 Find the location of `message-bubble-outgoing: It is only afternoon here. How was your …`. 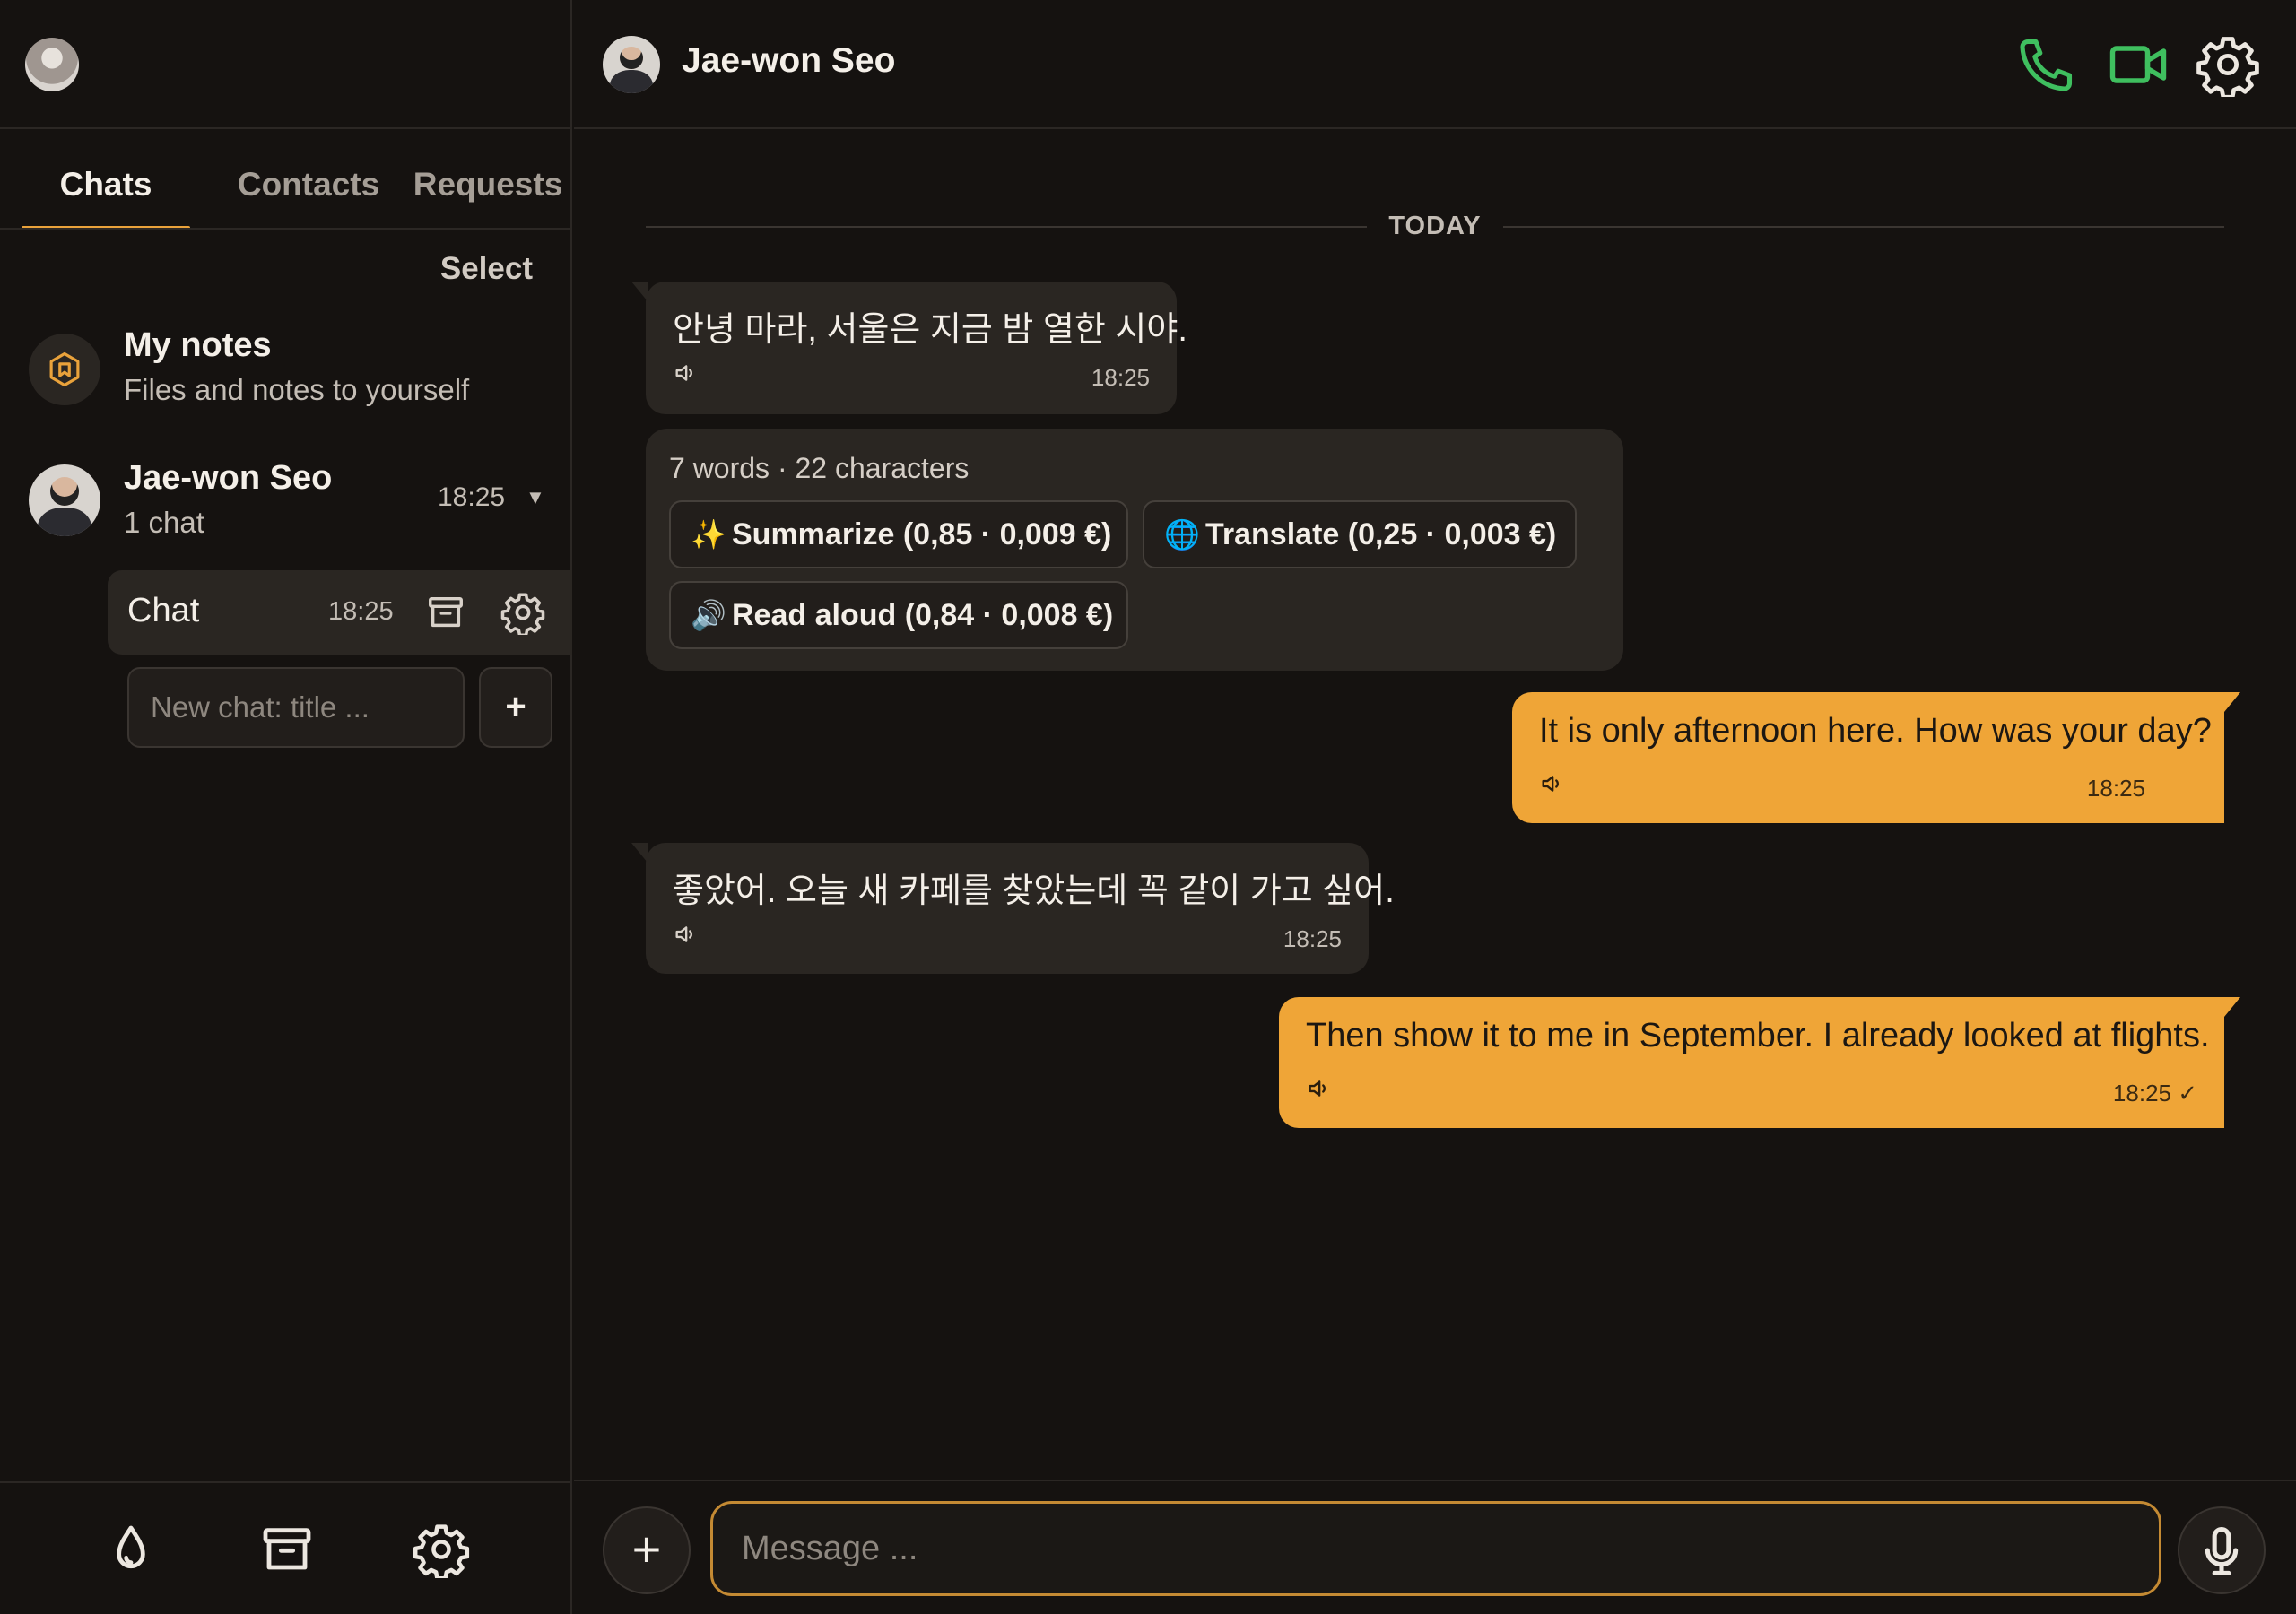

message-bubble-outgoing: It is only afternoon here. How was your … is located at coordinates (1876, 757).